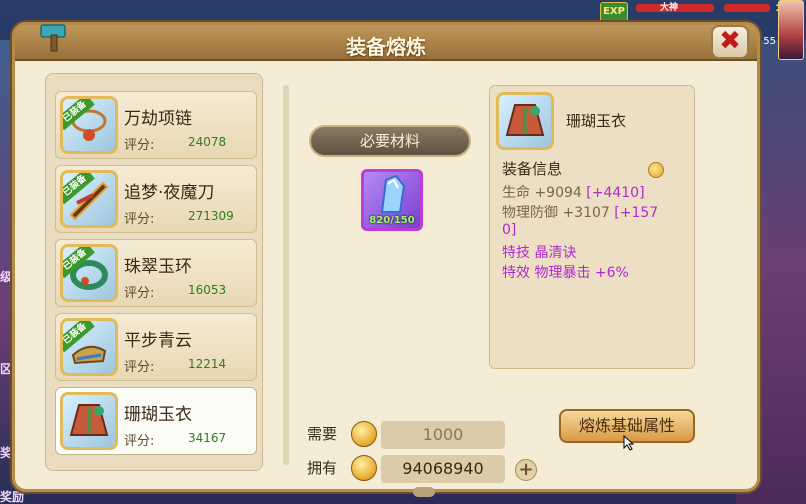 The height and width of the screenshot is (504, 806). What do you see at coordinates (791, 30) in the screenshot?
I see `player-avatar` at bounding box center [791, 30].